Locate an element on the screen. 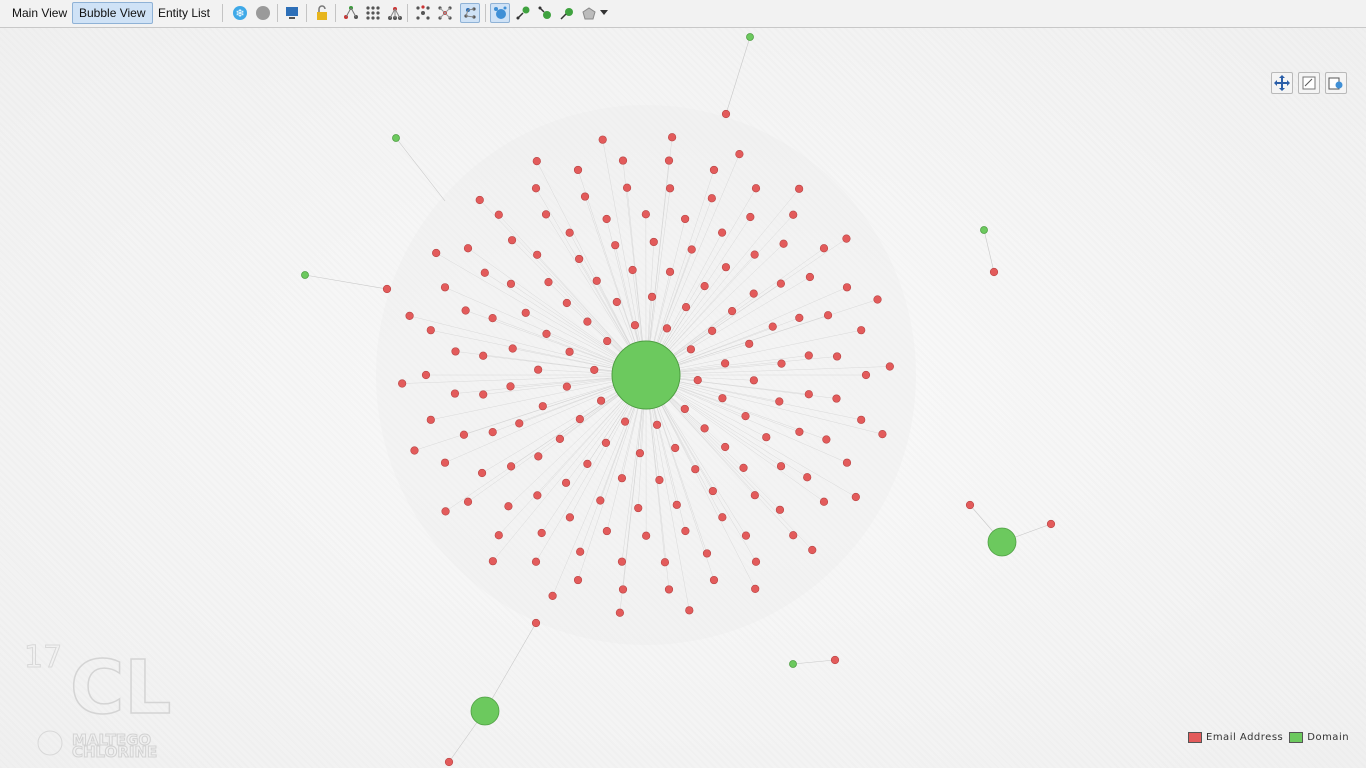  tree-layout-icon is located at coordinates (395, 13).